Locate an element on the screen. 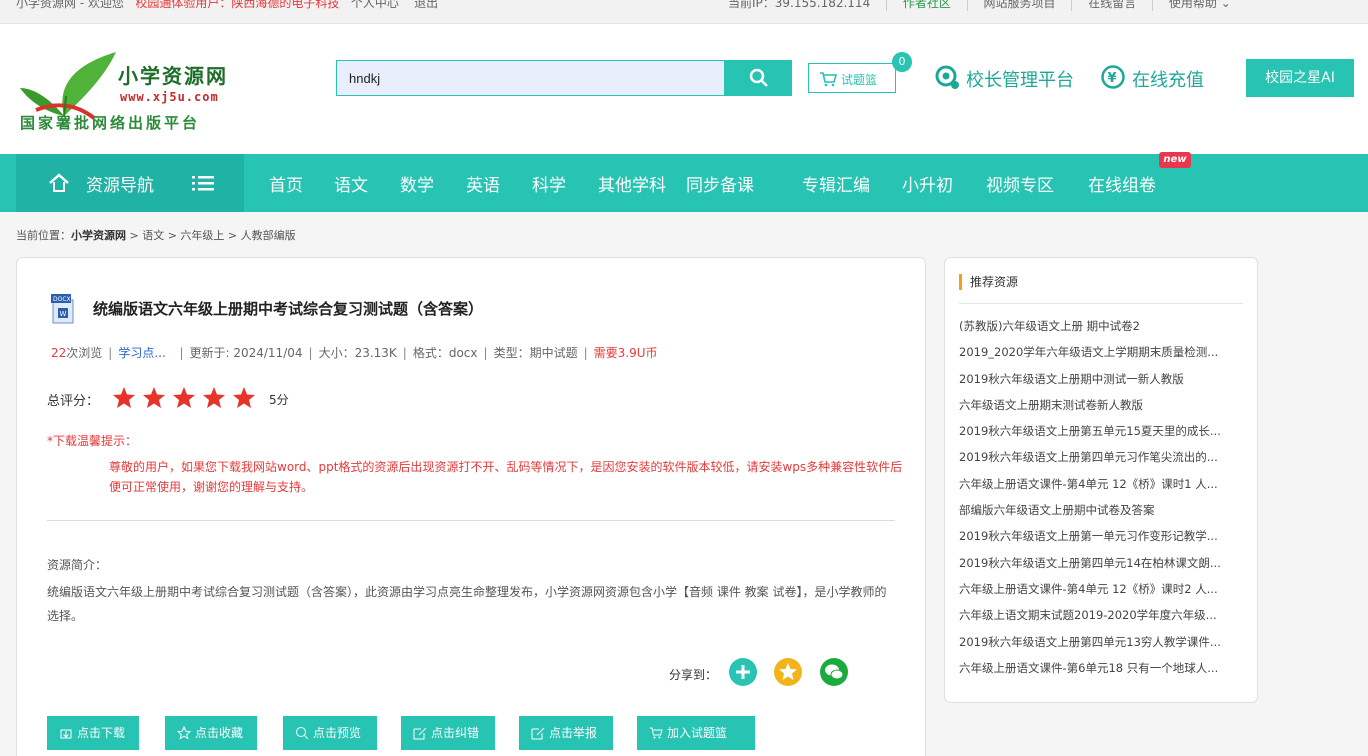 The width and height of the screenshot is (1368, 756). nav-item-video: 视频专区 is located at coordinates (1020, 183).